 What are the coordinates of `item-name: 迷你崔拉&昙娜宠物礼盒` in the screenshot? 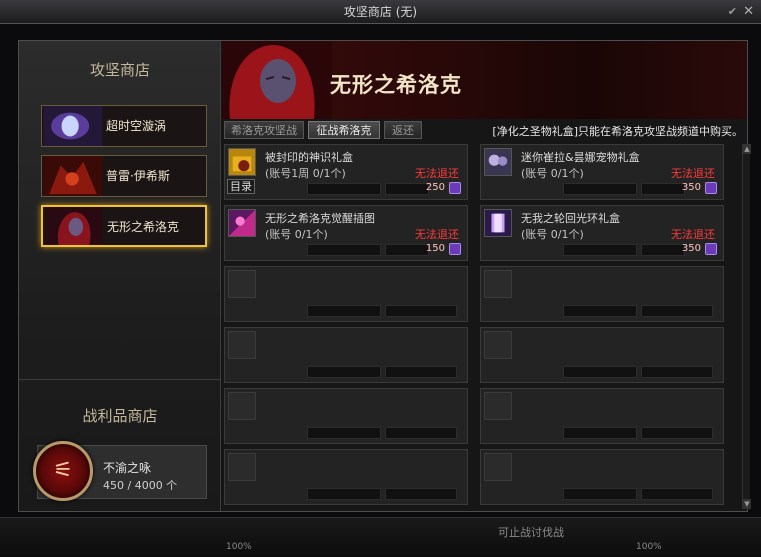 It's located at (580, 157).